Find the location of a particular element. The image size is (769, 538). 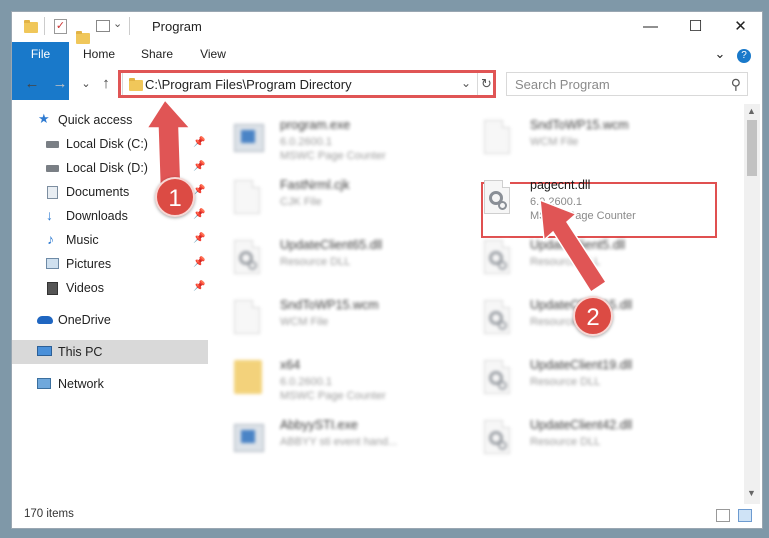

list-item: UpdateClient5.dll Resource DLL is located at coordinates (582, 261).